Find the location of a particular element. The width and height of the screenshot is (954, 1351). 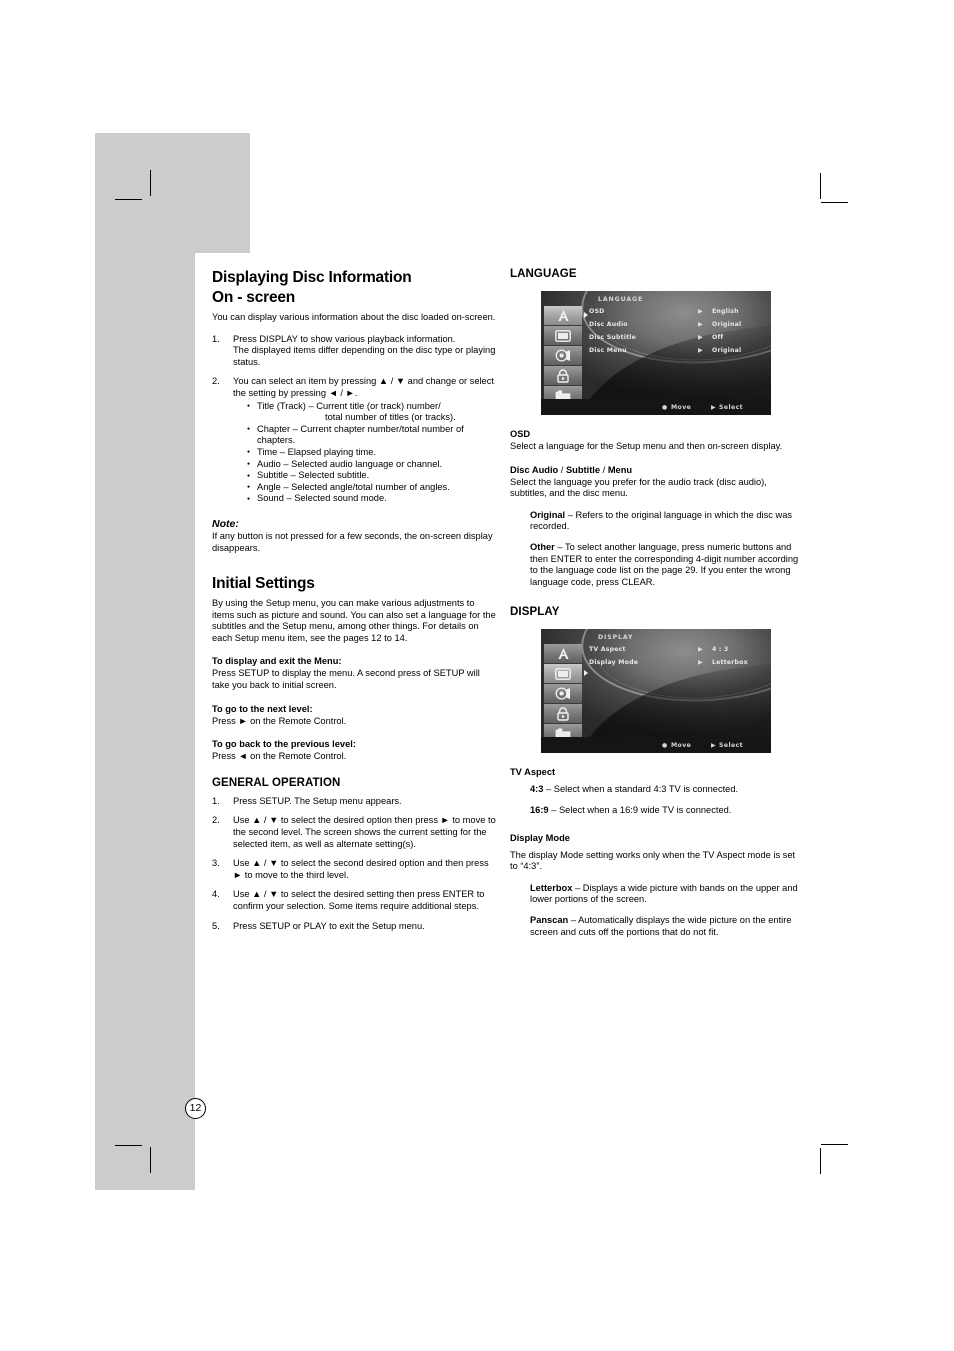

osd-row-display-mode: Display Mode ▶ Letterbox is located at coordinates (676, 663).